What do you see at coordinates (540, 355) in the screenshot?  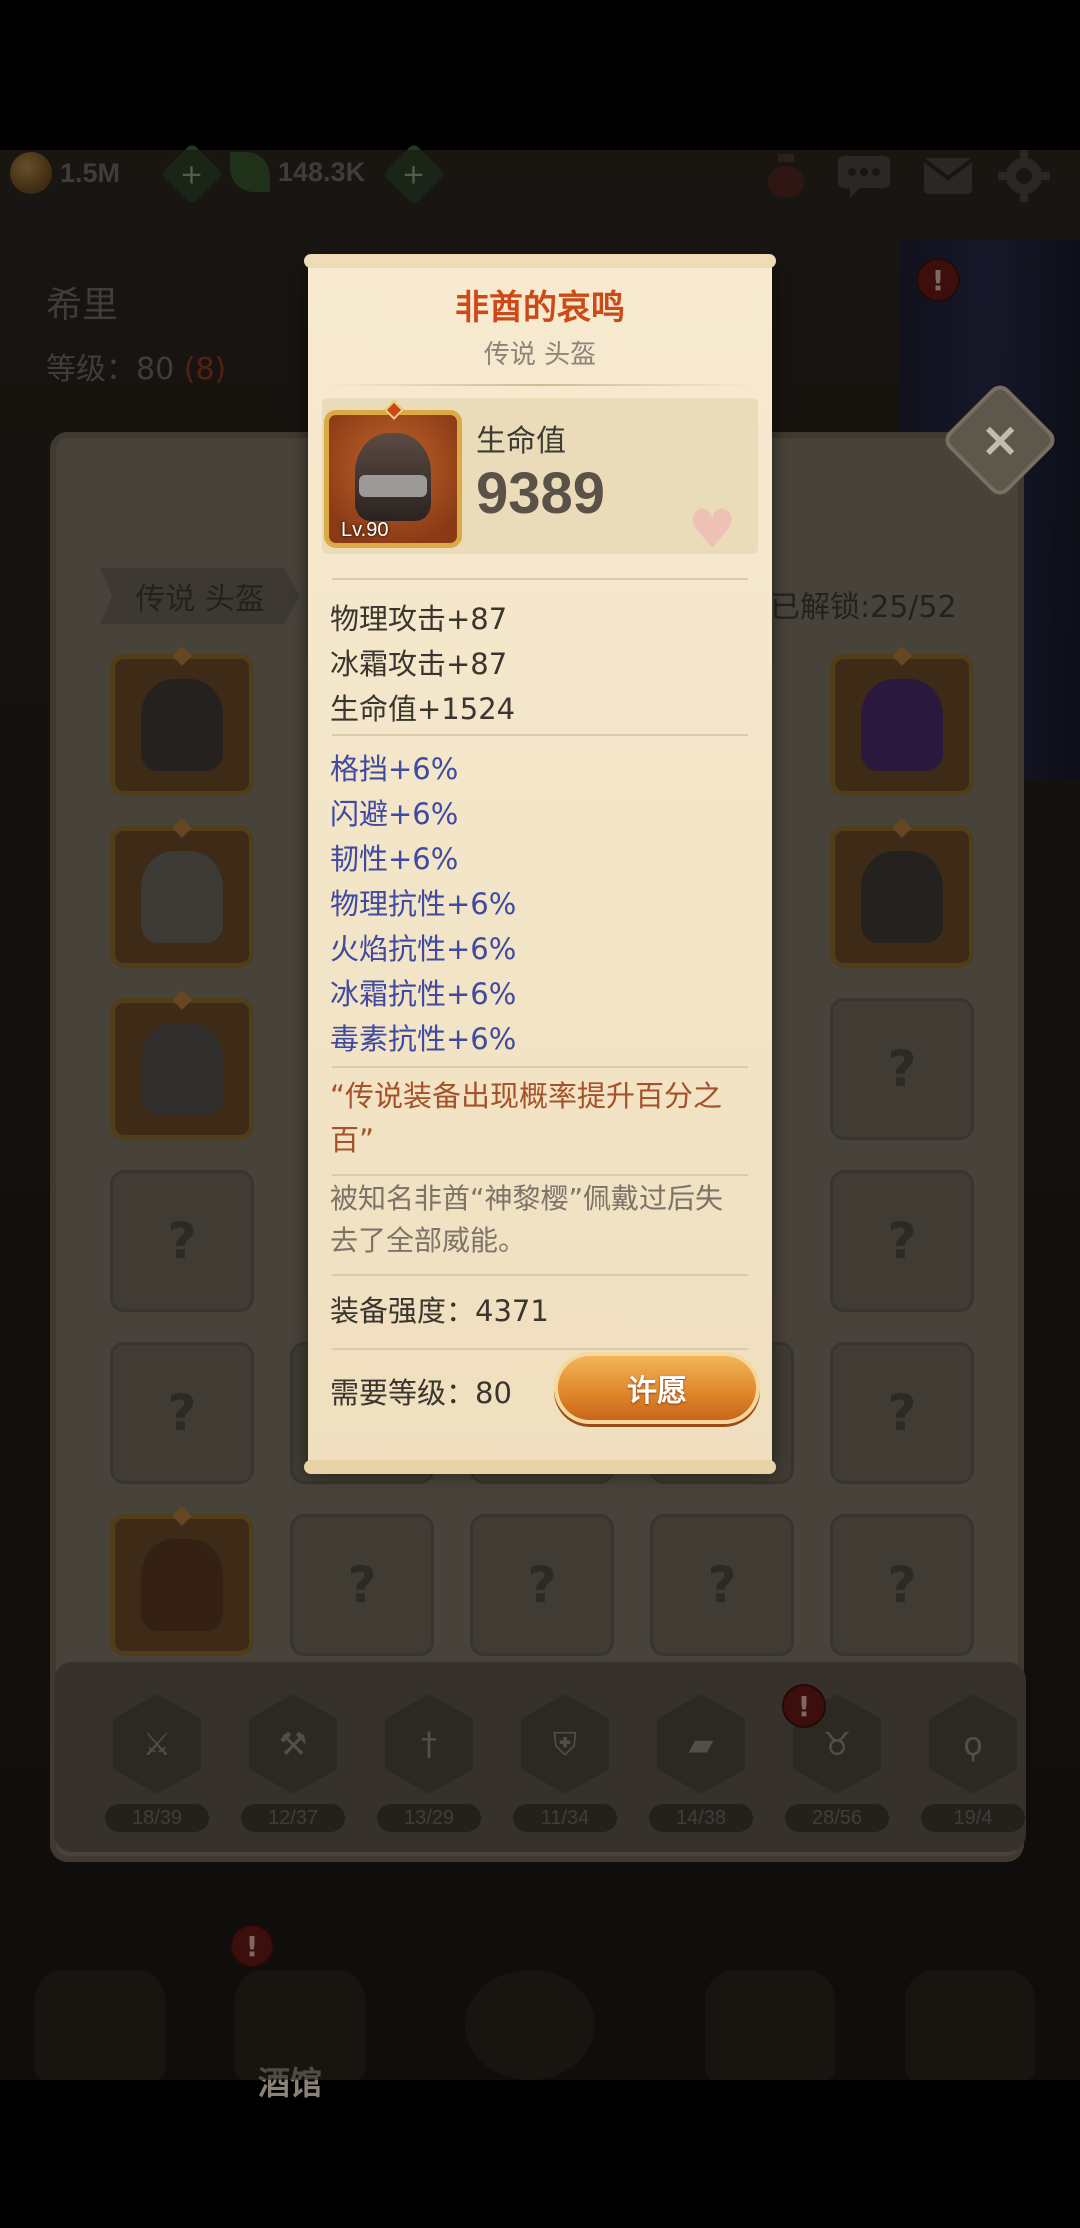 I see `item-rarity-type: 传说 头盔` at bounding box center [540, 355].